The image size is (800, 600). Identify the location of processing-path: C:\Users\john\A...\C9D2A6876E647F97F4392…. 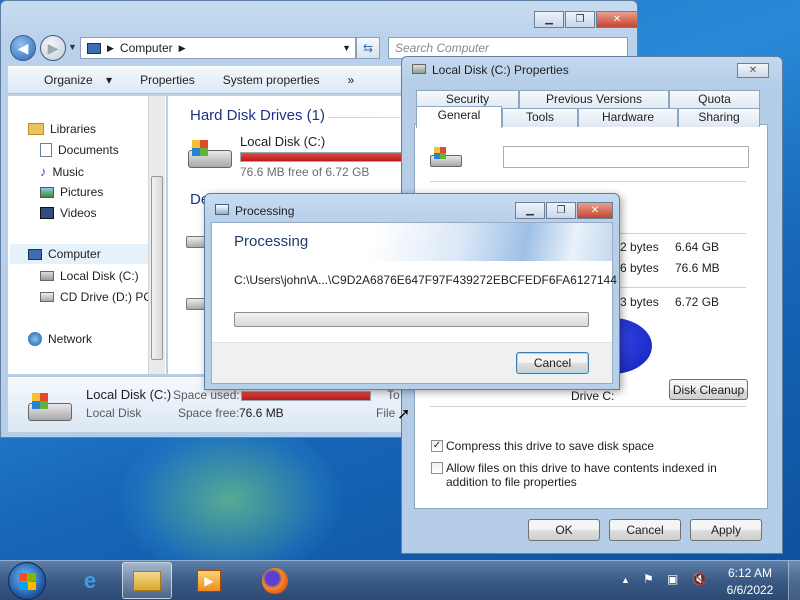
(425, 280).